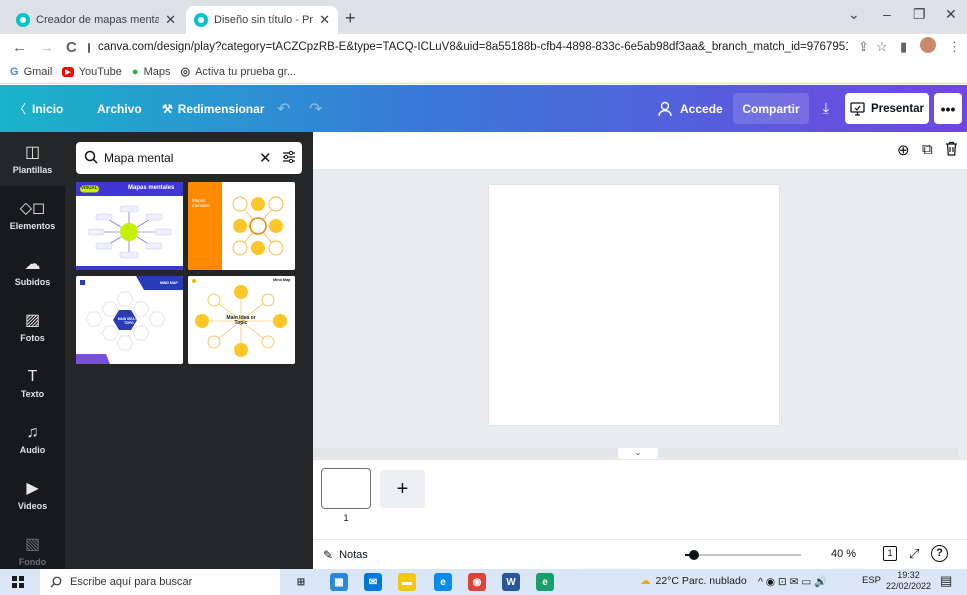 This screenshot has height=595, width=967. What do you see at coordinates (882, 47) in the screenshot?
I see `bookmark-star-icon: ☆` at bounding box center [882, 47].